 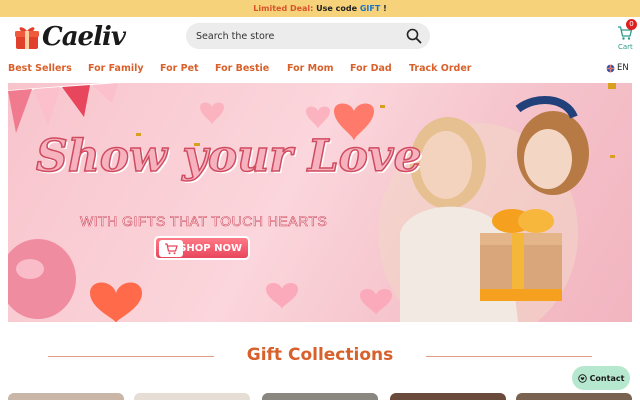 What do you see at coordinates (320, 355) in the screenshot?
I see `section-title: Gift Collections` at bounding box center [320, 355].